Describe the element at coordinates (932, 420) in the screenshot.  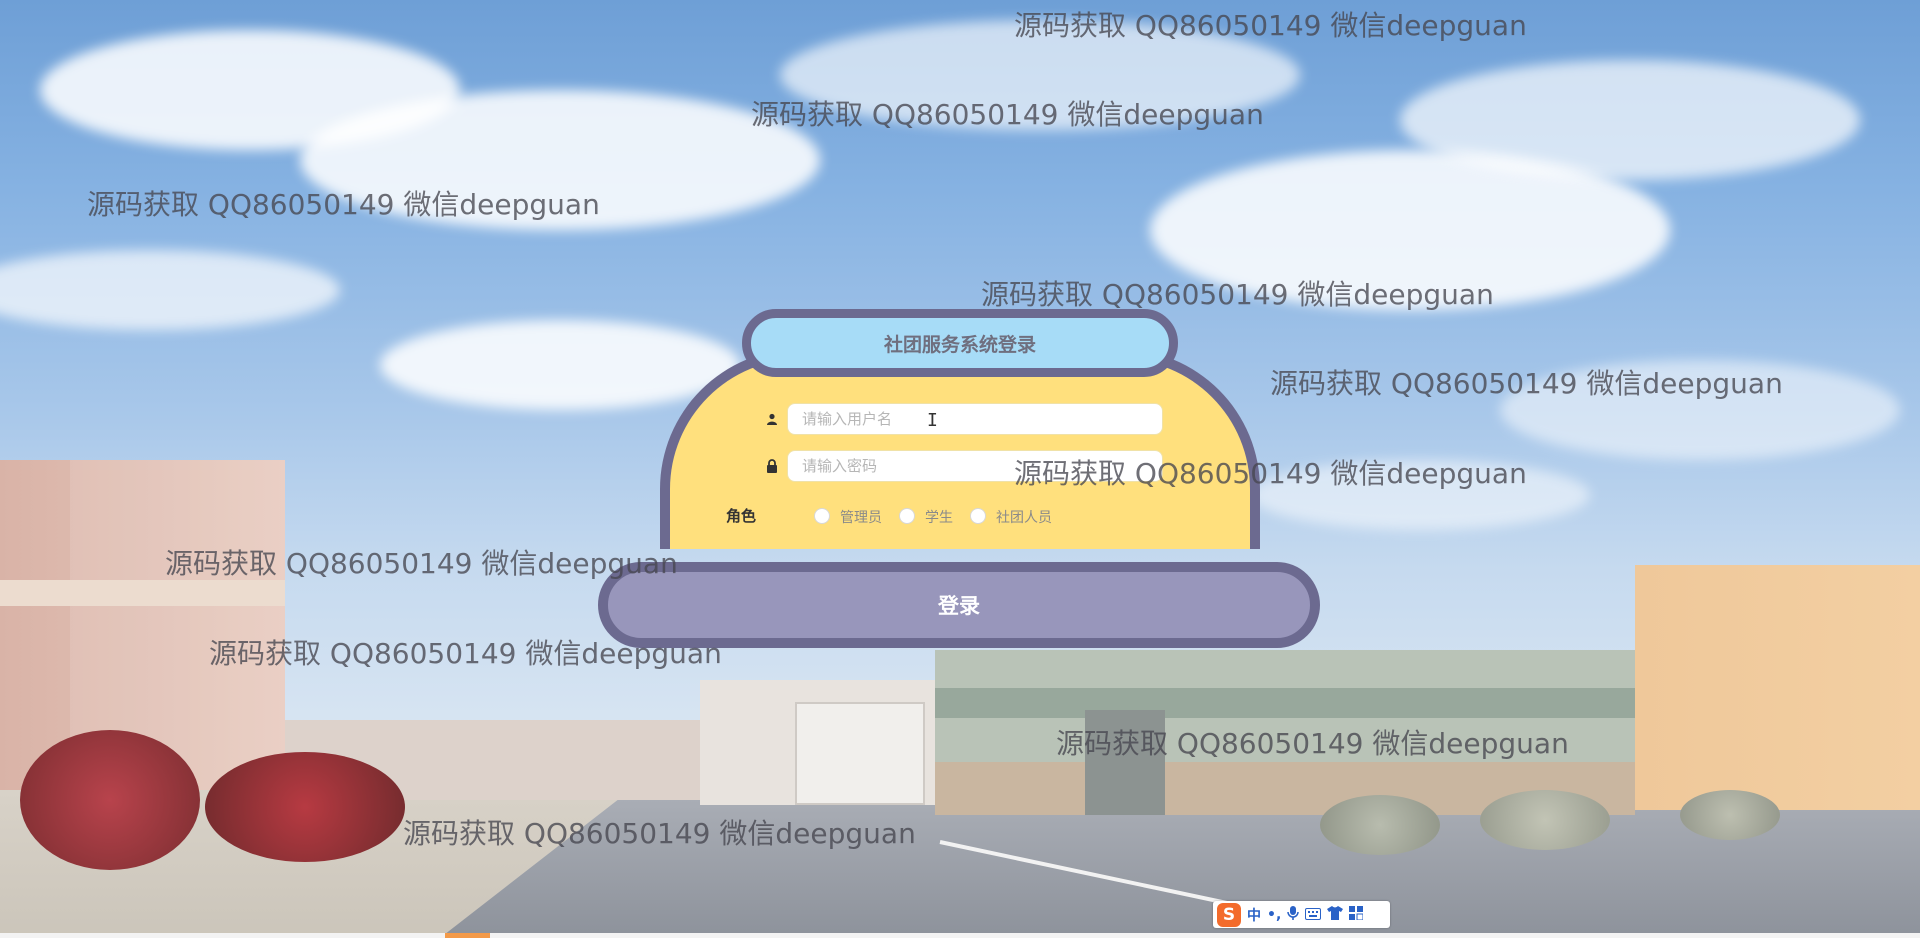
I see `text-cursor-icon: I` at that location.